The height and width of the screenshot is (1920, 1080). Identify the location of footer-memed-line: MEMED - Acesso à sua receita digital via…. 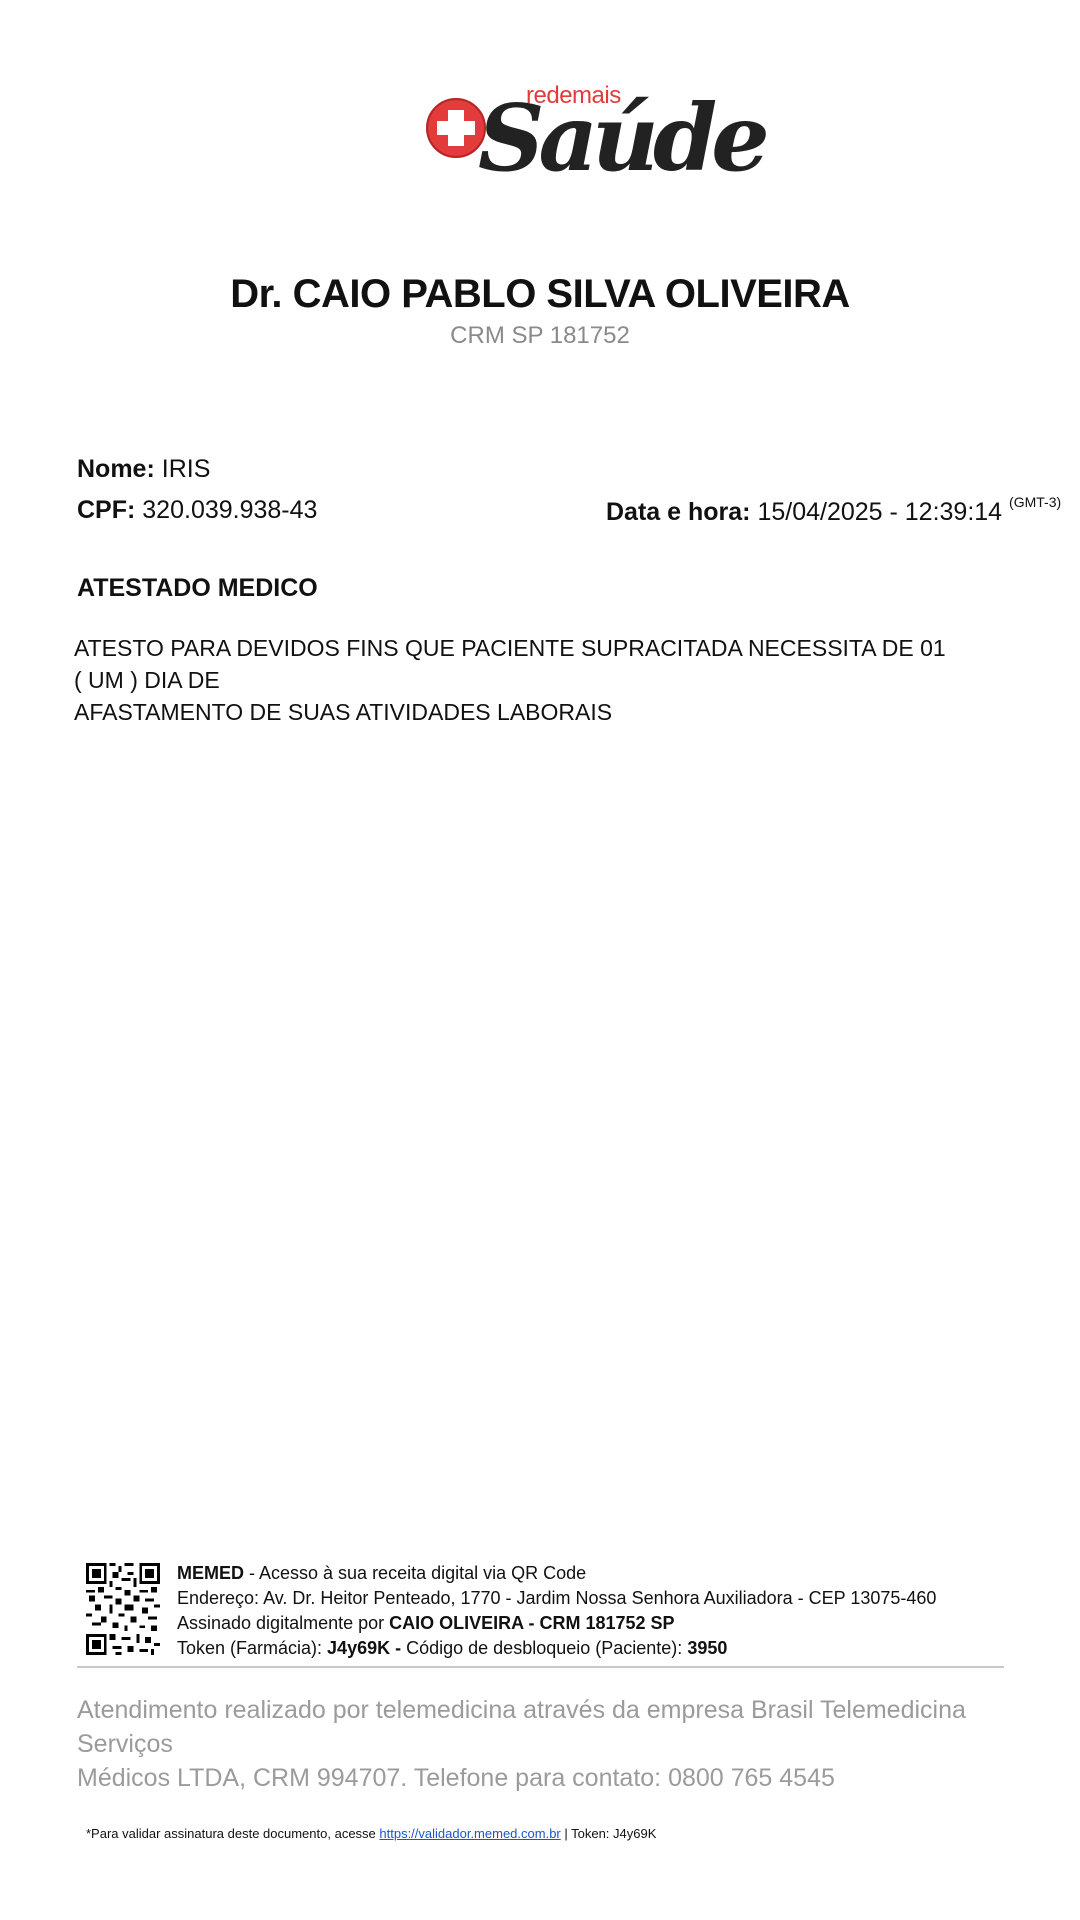
(381, 1573).